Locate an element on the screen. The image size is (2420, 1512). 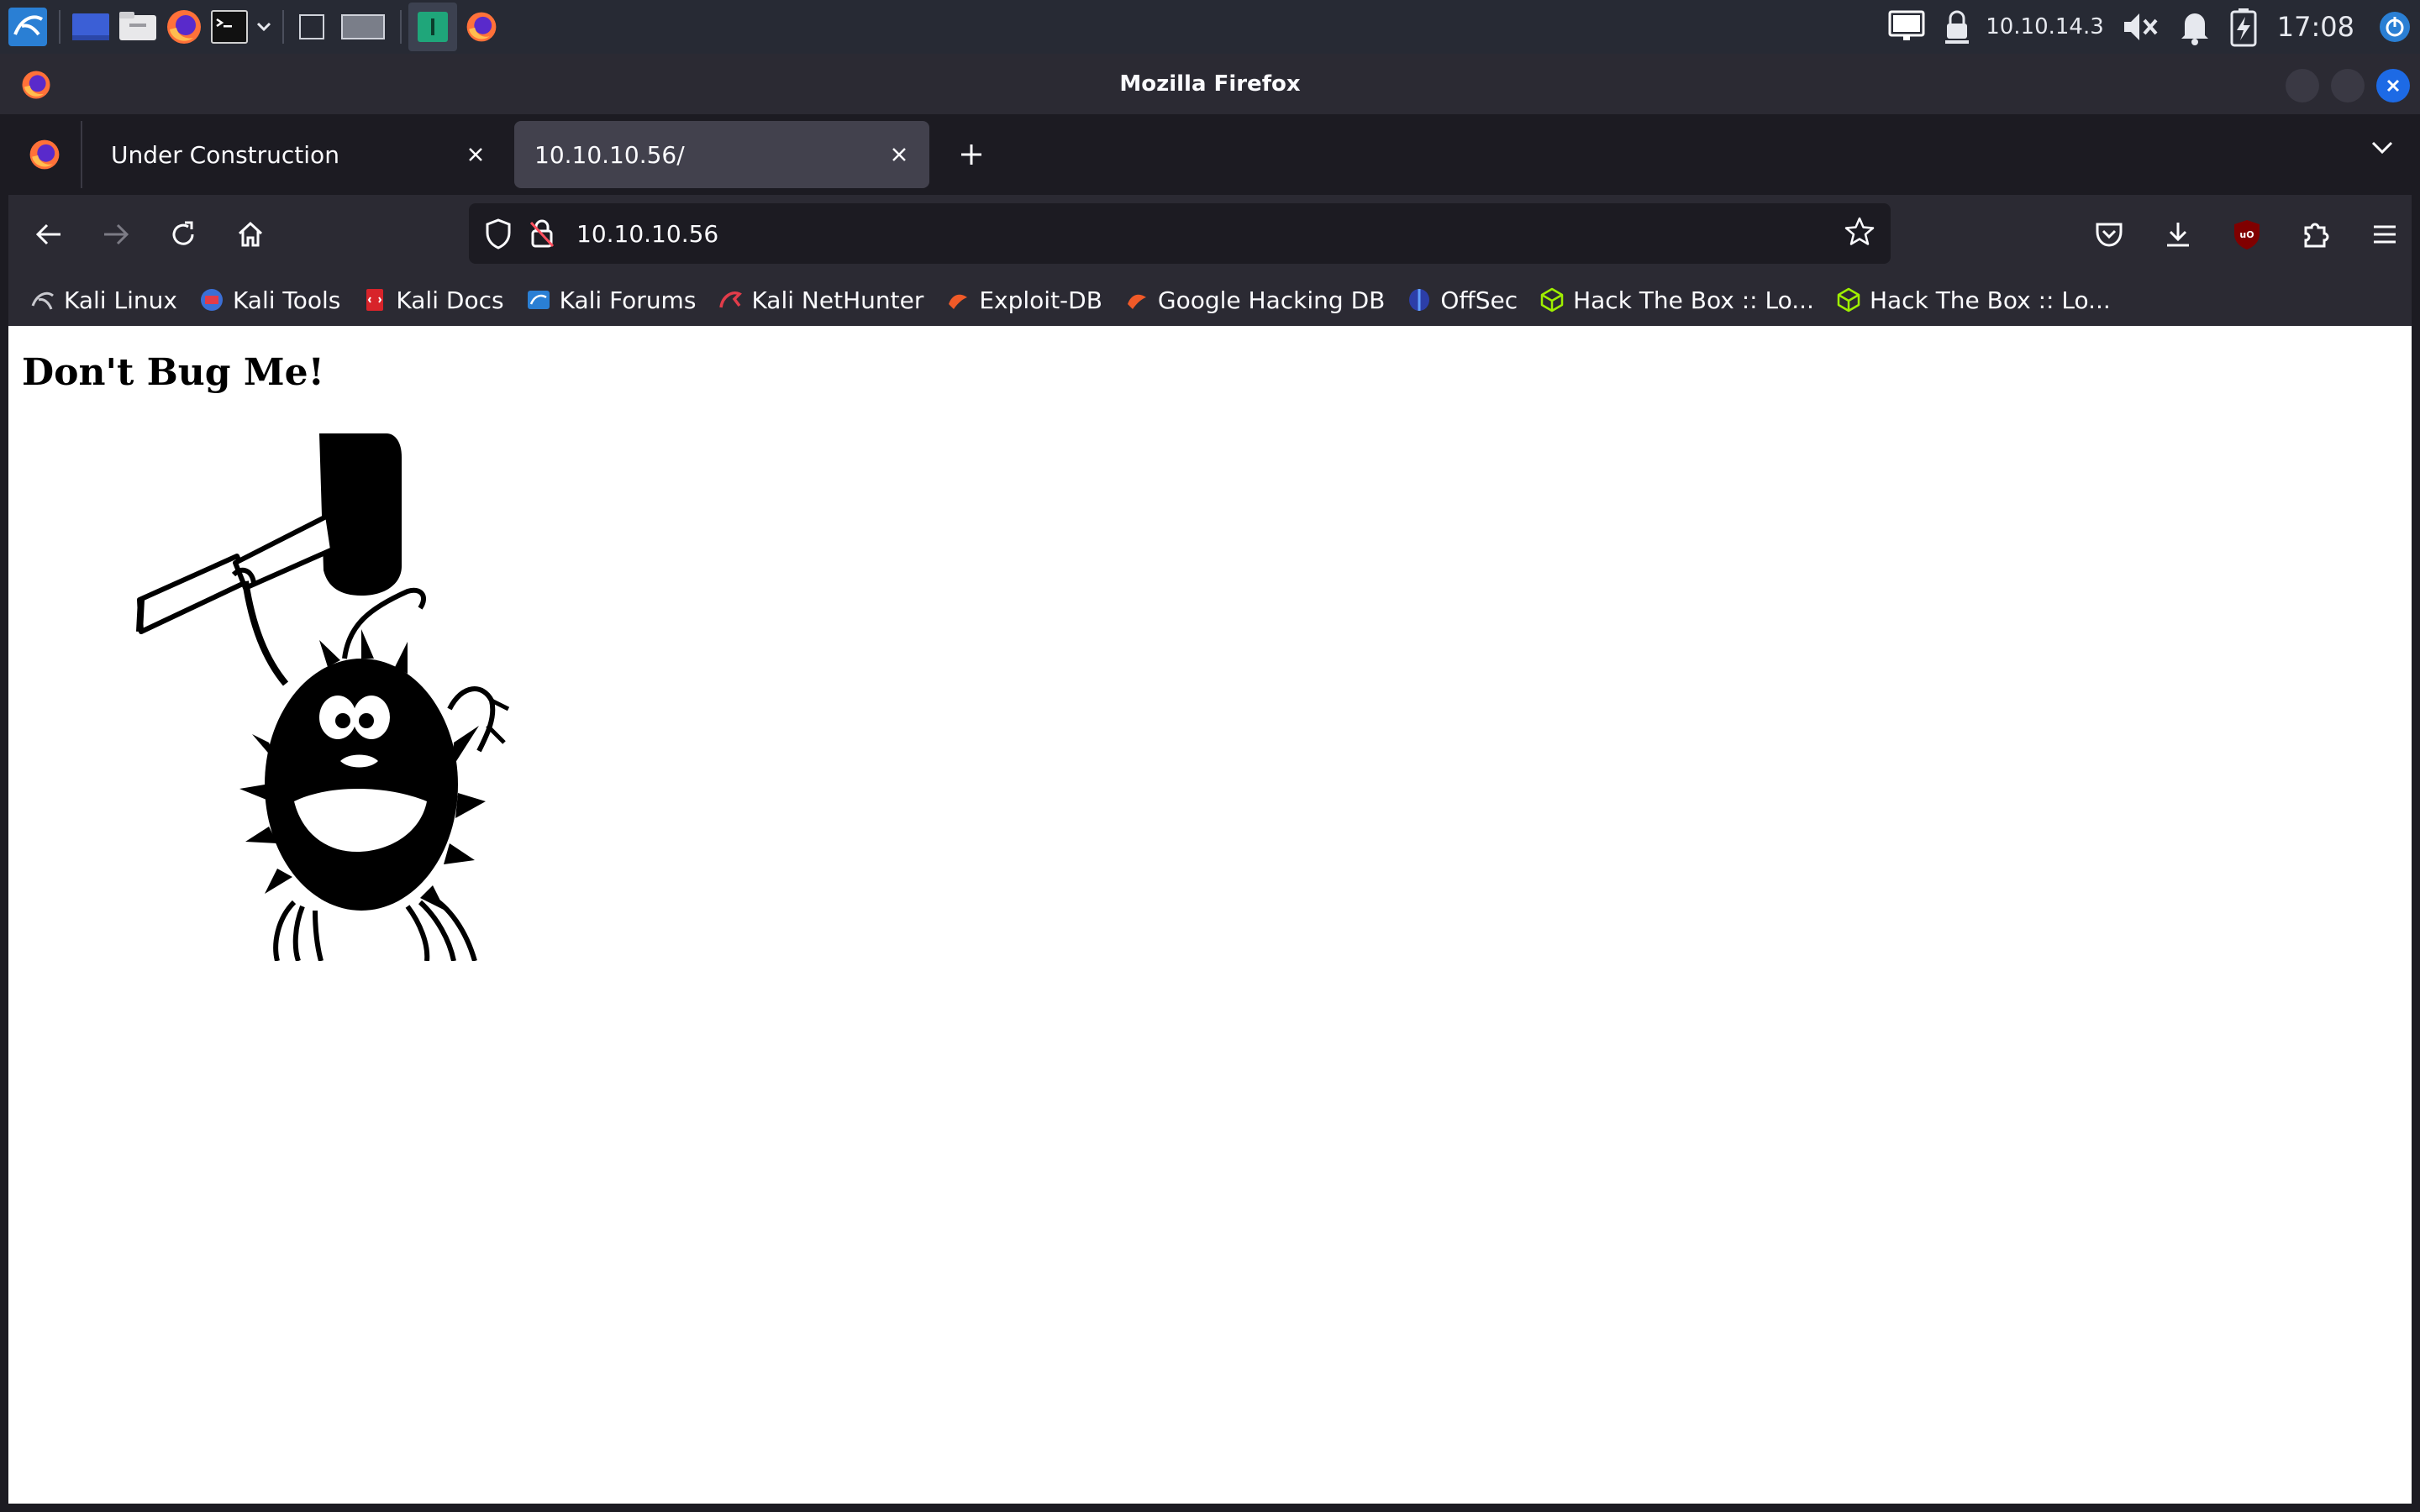
bookmark-offsec: OffSec is located at coordinates (1463, 300).